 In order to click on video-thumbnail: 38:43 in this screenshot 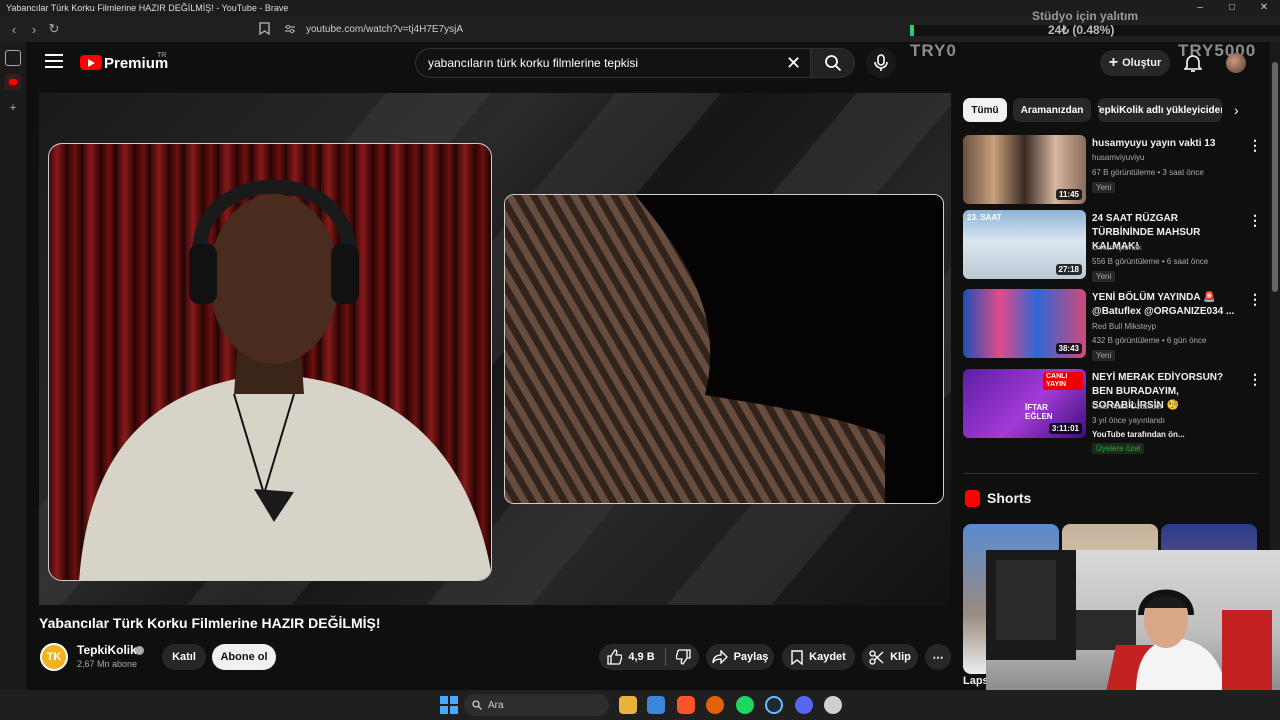, I will do `click(1024, 323)`.